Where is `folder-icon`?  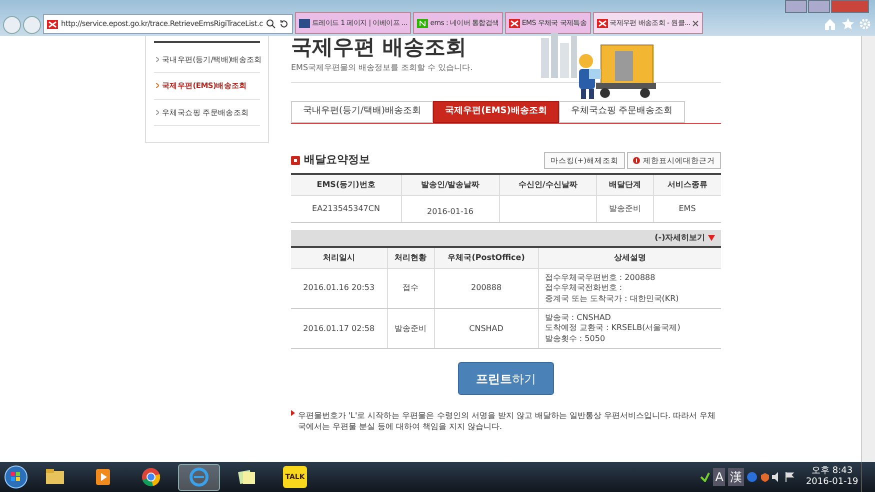
folder-icon is located at coordinates (55, 477).